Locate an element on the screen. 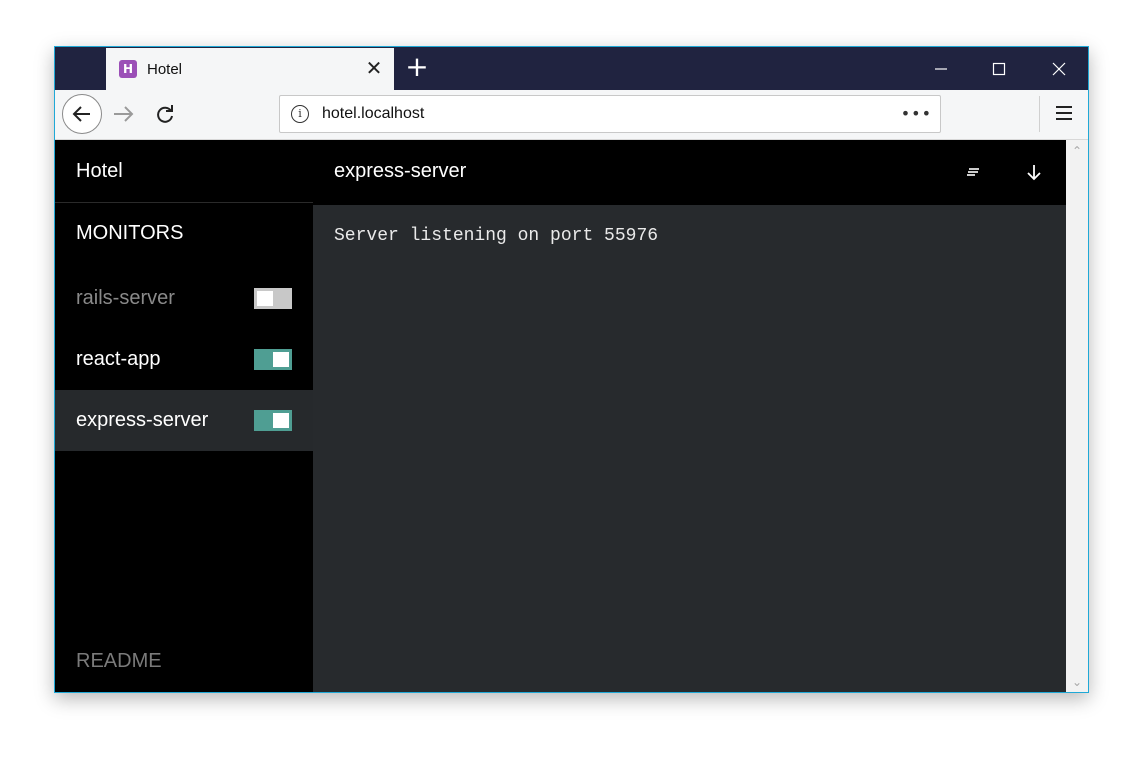 This screenshot has width=1144, height=758. info-icon: i is located at coordinates (300, 114).